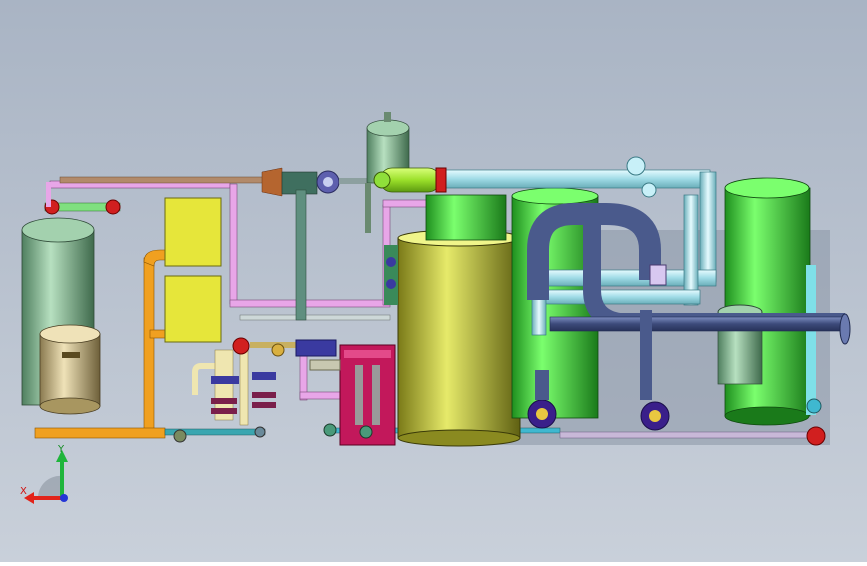 The image size is (867, 566). I want to click on left-expansion-tank, so click(70, 369).